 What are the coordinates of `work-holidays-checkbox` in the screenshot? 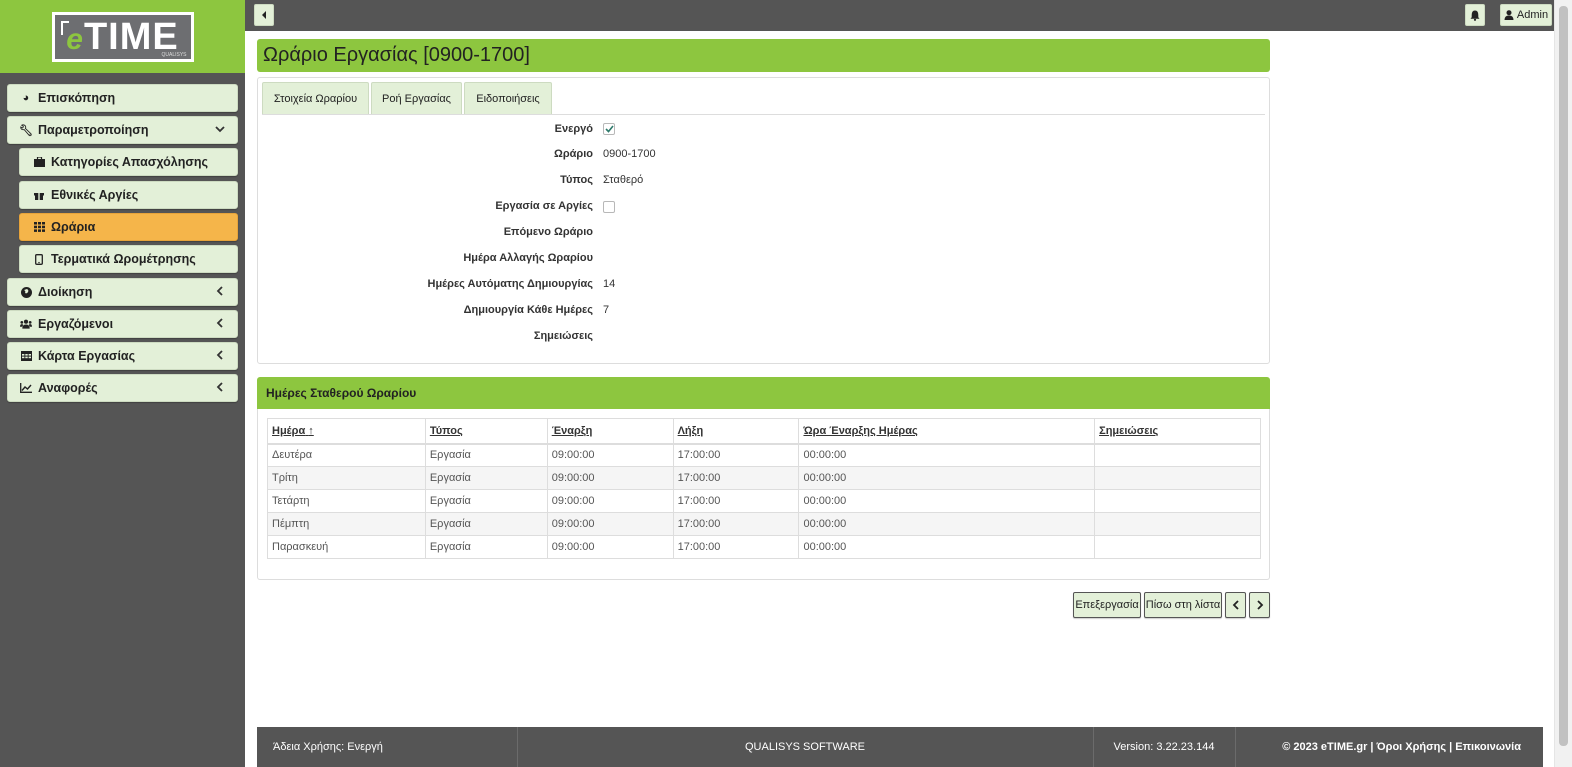 It's located at (609, 207).